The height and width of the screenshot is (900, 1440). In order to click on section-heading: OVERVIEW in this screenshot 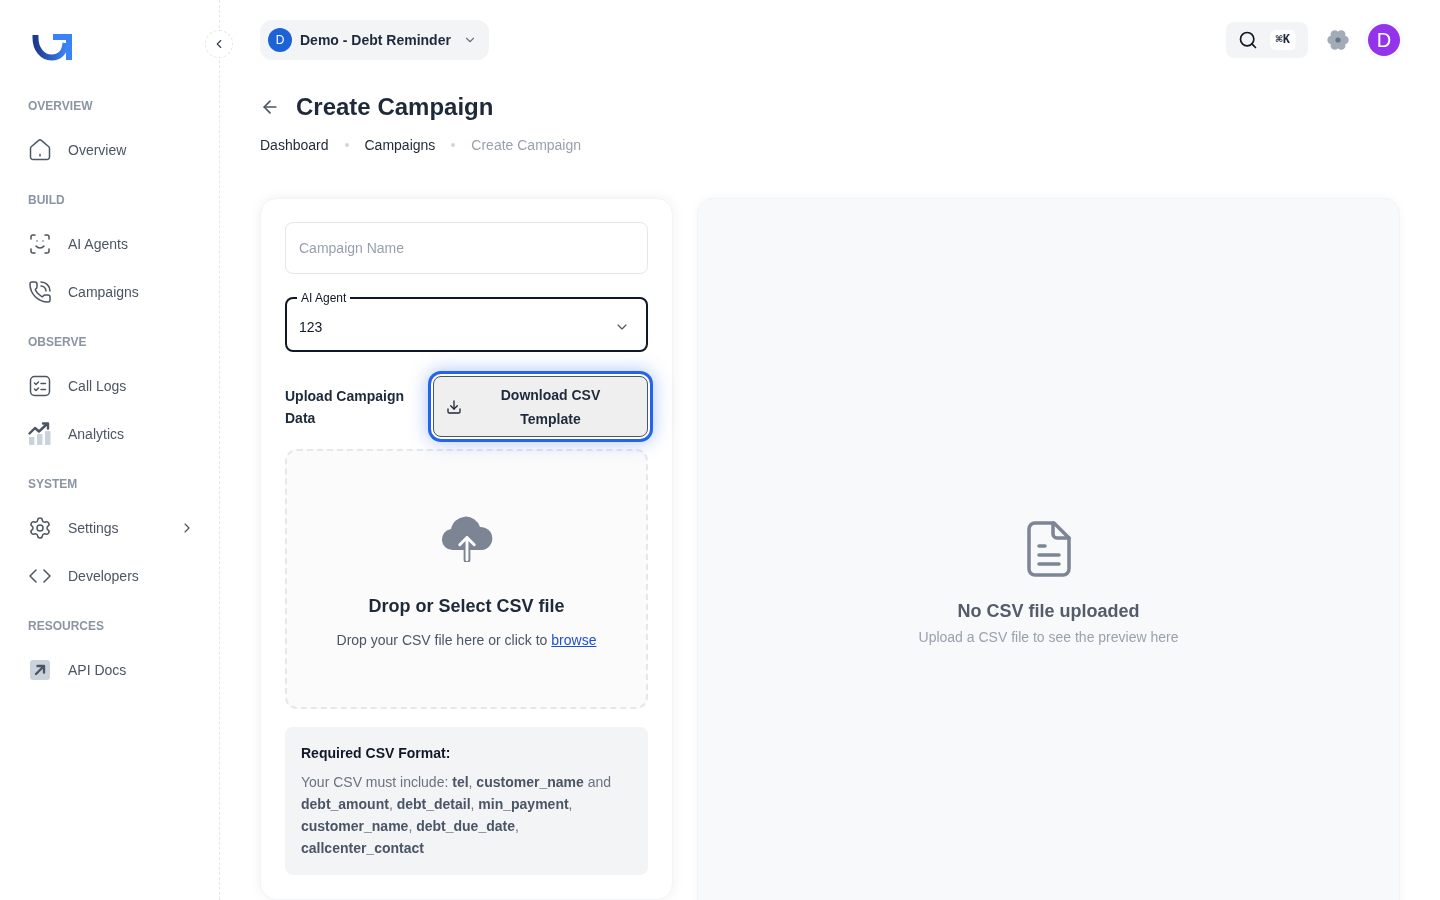, I will do `click(60, 106)`.